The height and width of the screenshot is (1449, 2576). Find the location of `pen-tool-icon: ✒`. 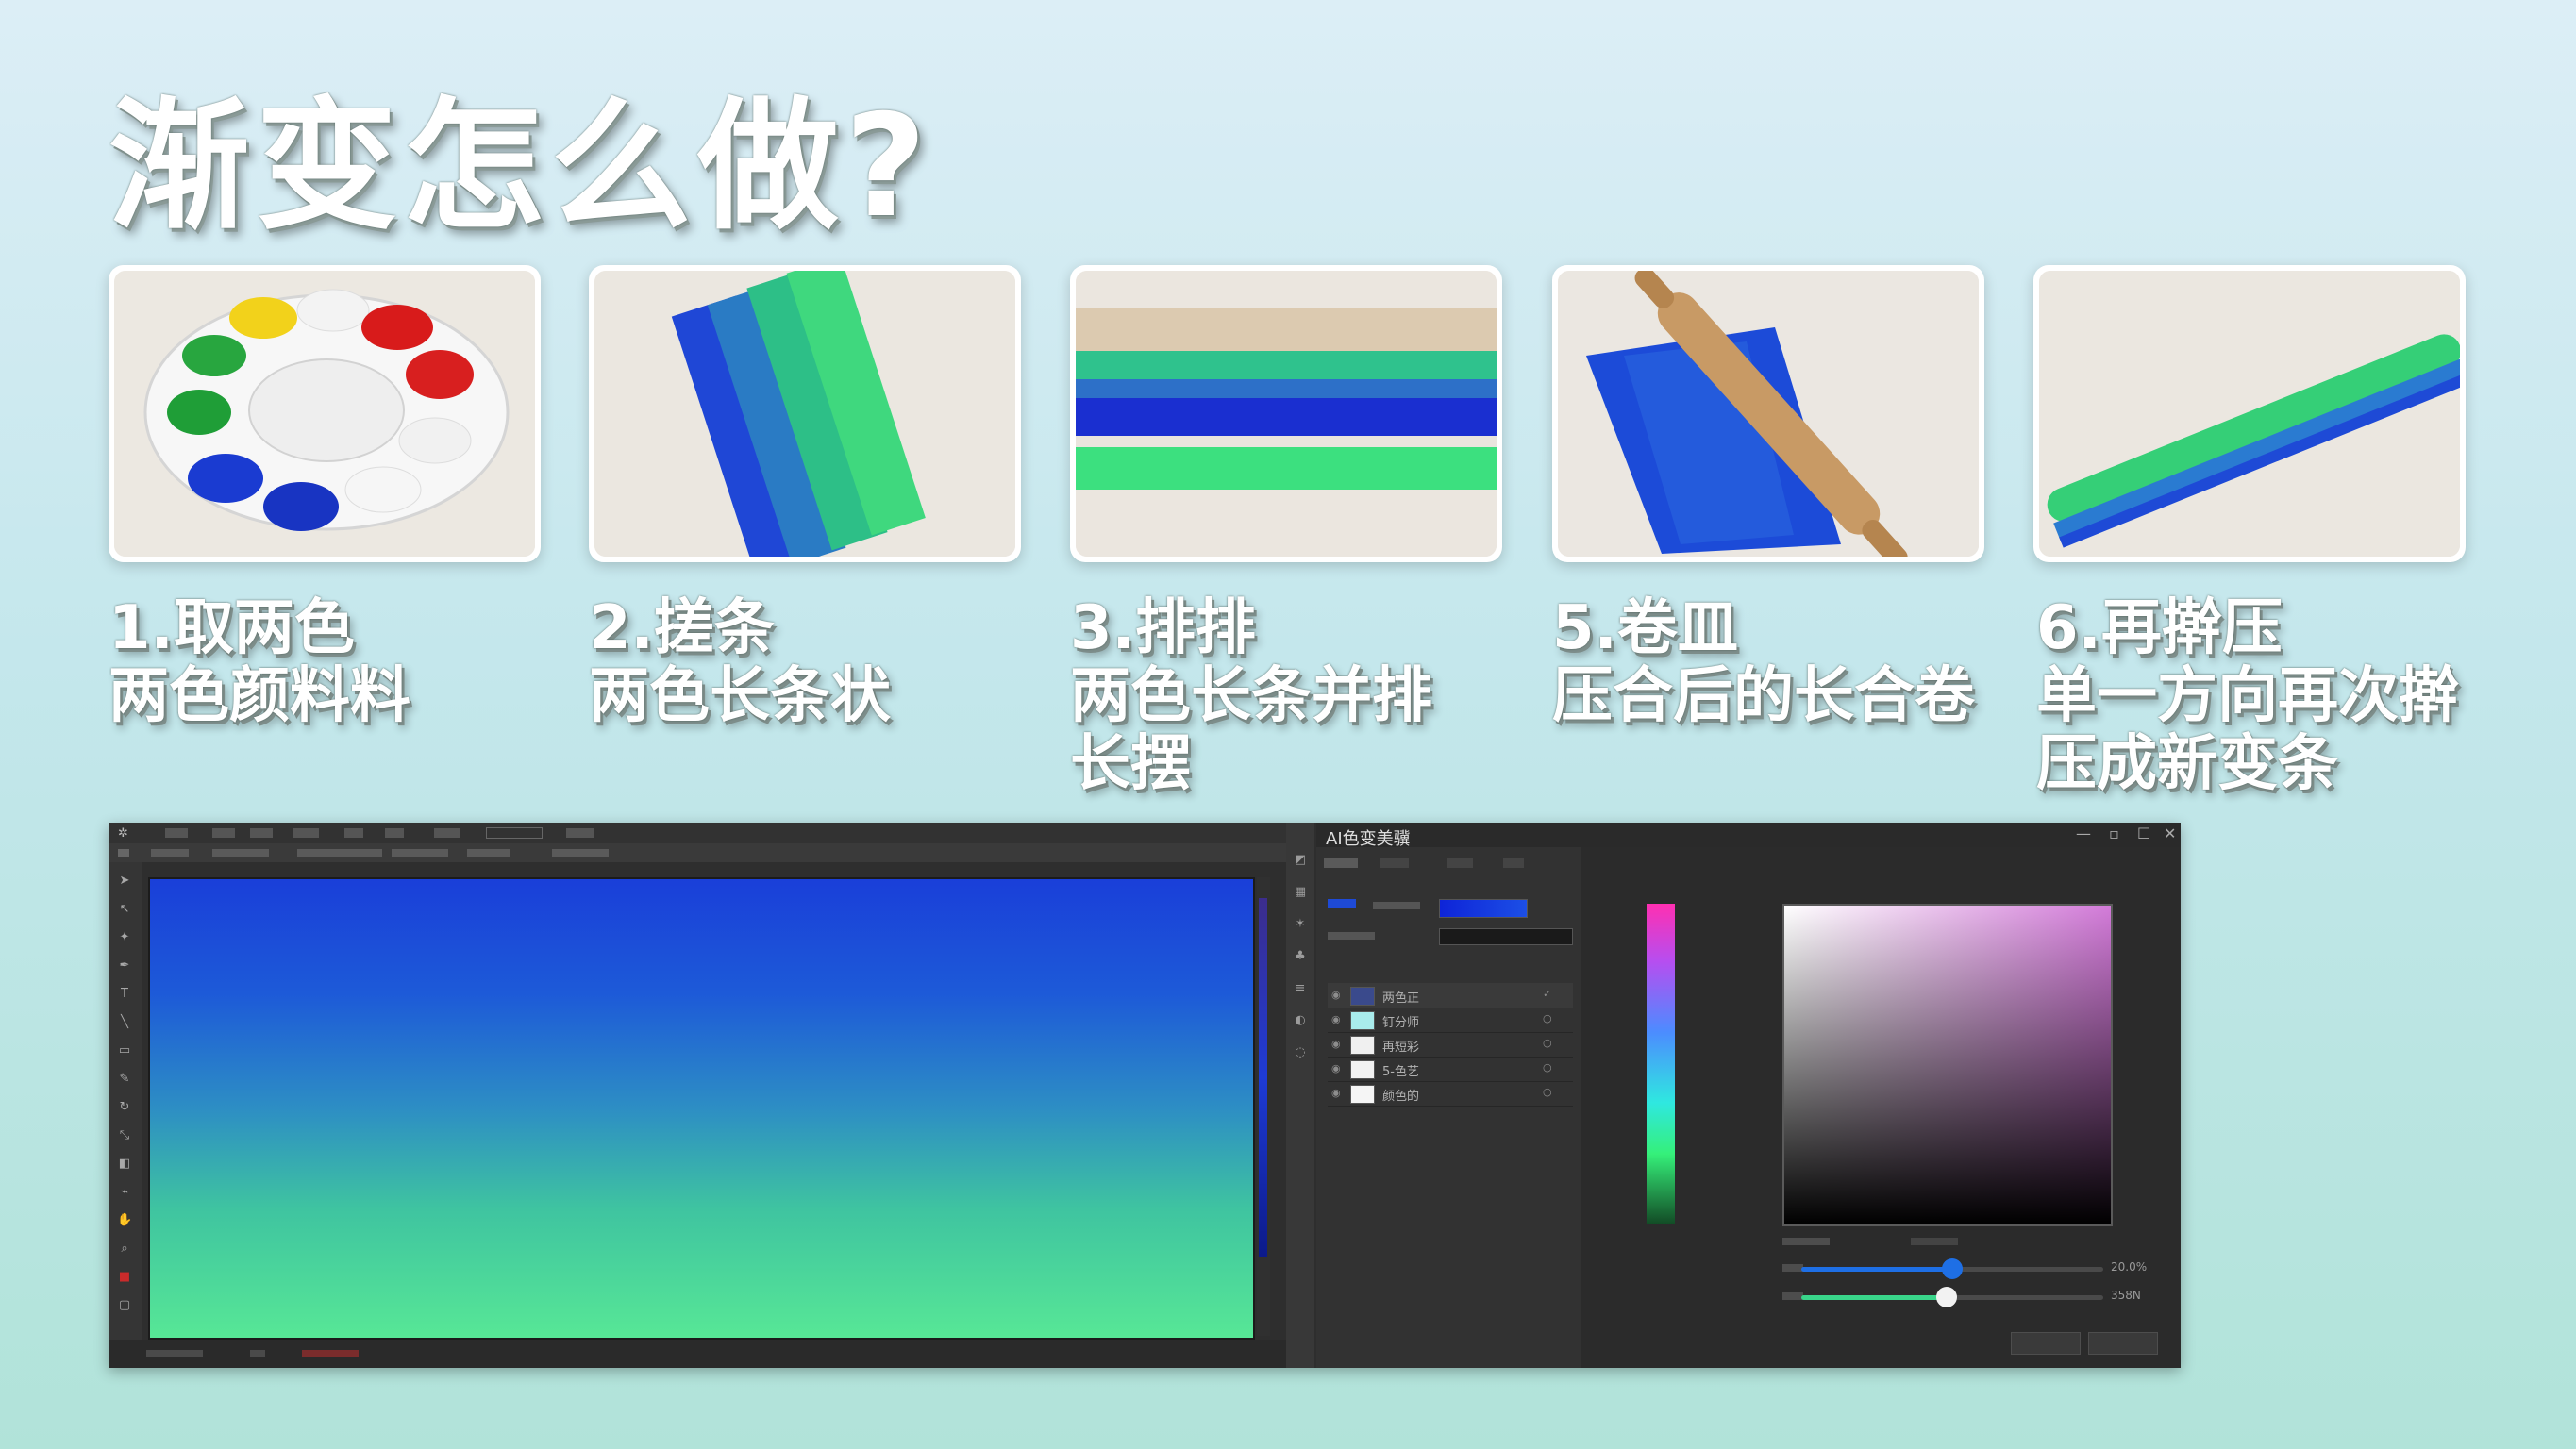

pen-tool-icon: ✒ is located at coordinates (124, 965).